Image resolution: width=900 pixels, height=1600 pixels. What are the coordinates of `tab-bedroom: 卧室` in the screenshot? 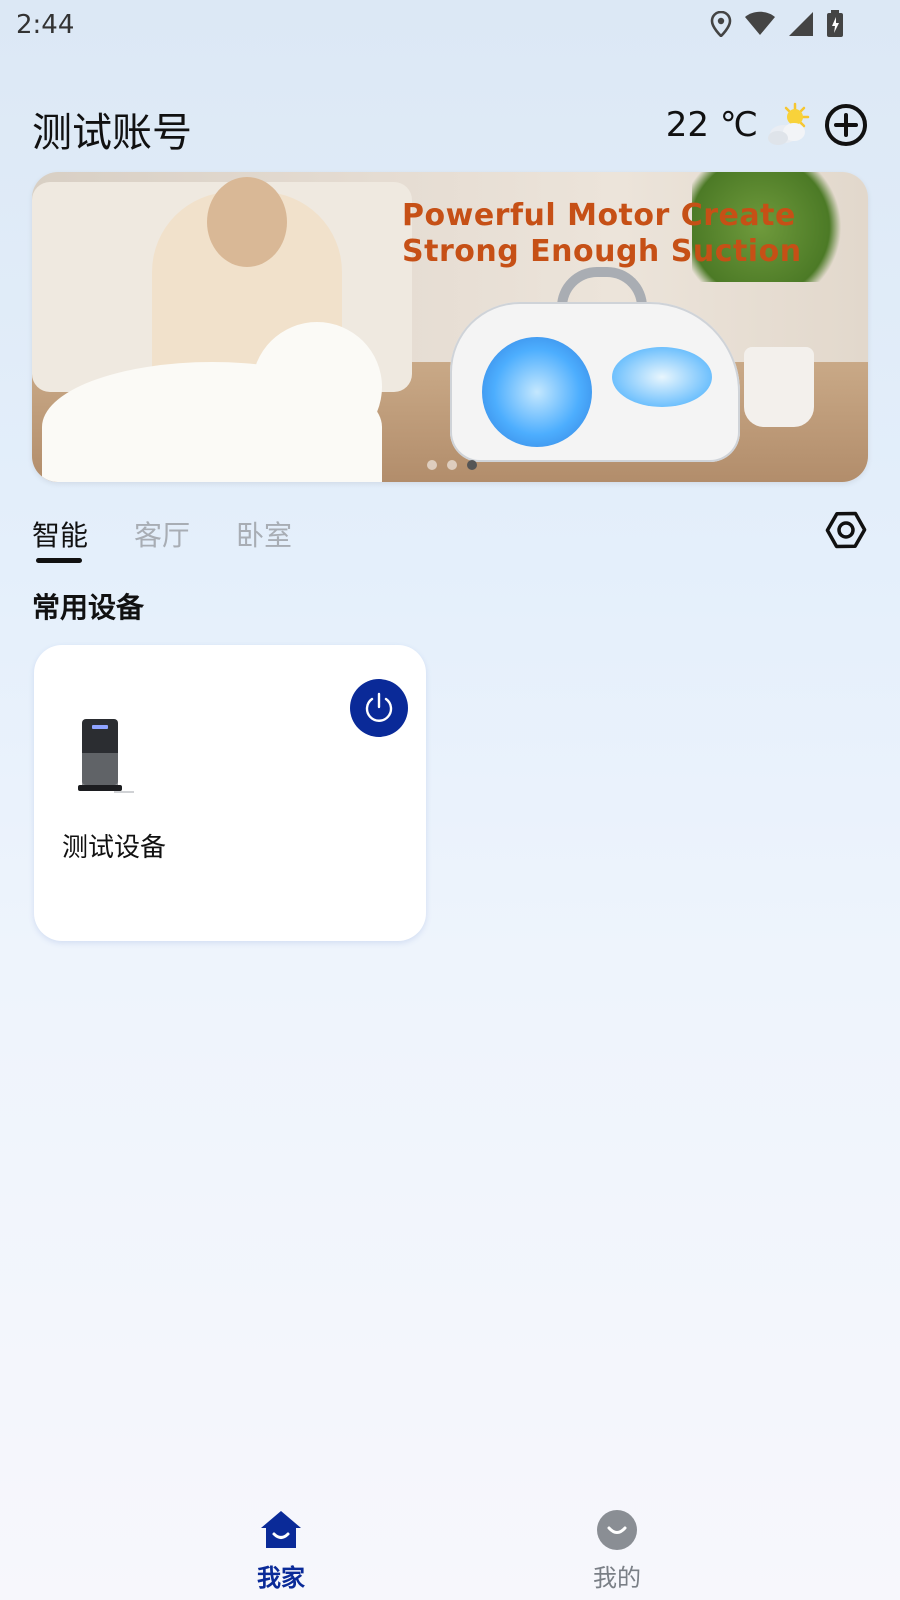 It's located at (264, 534).